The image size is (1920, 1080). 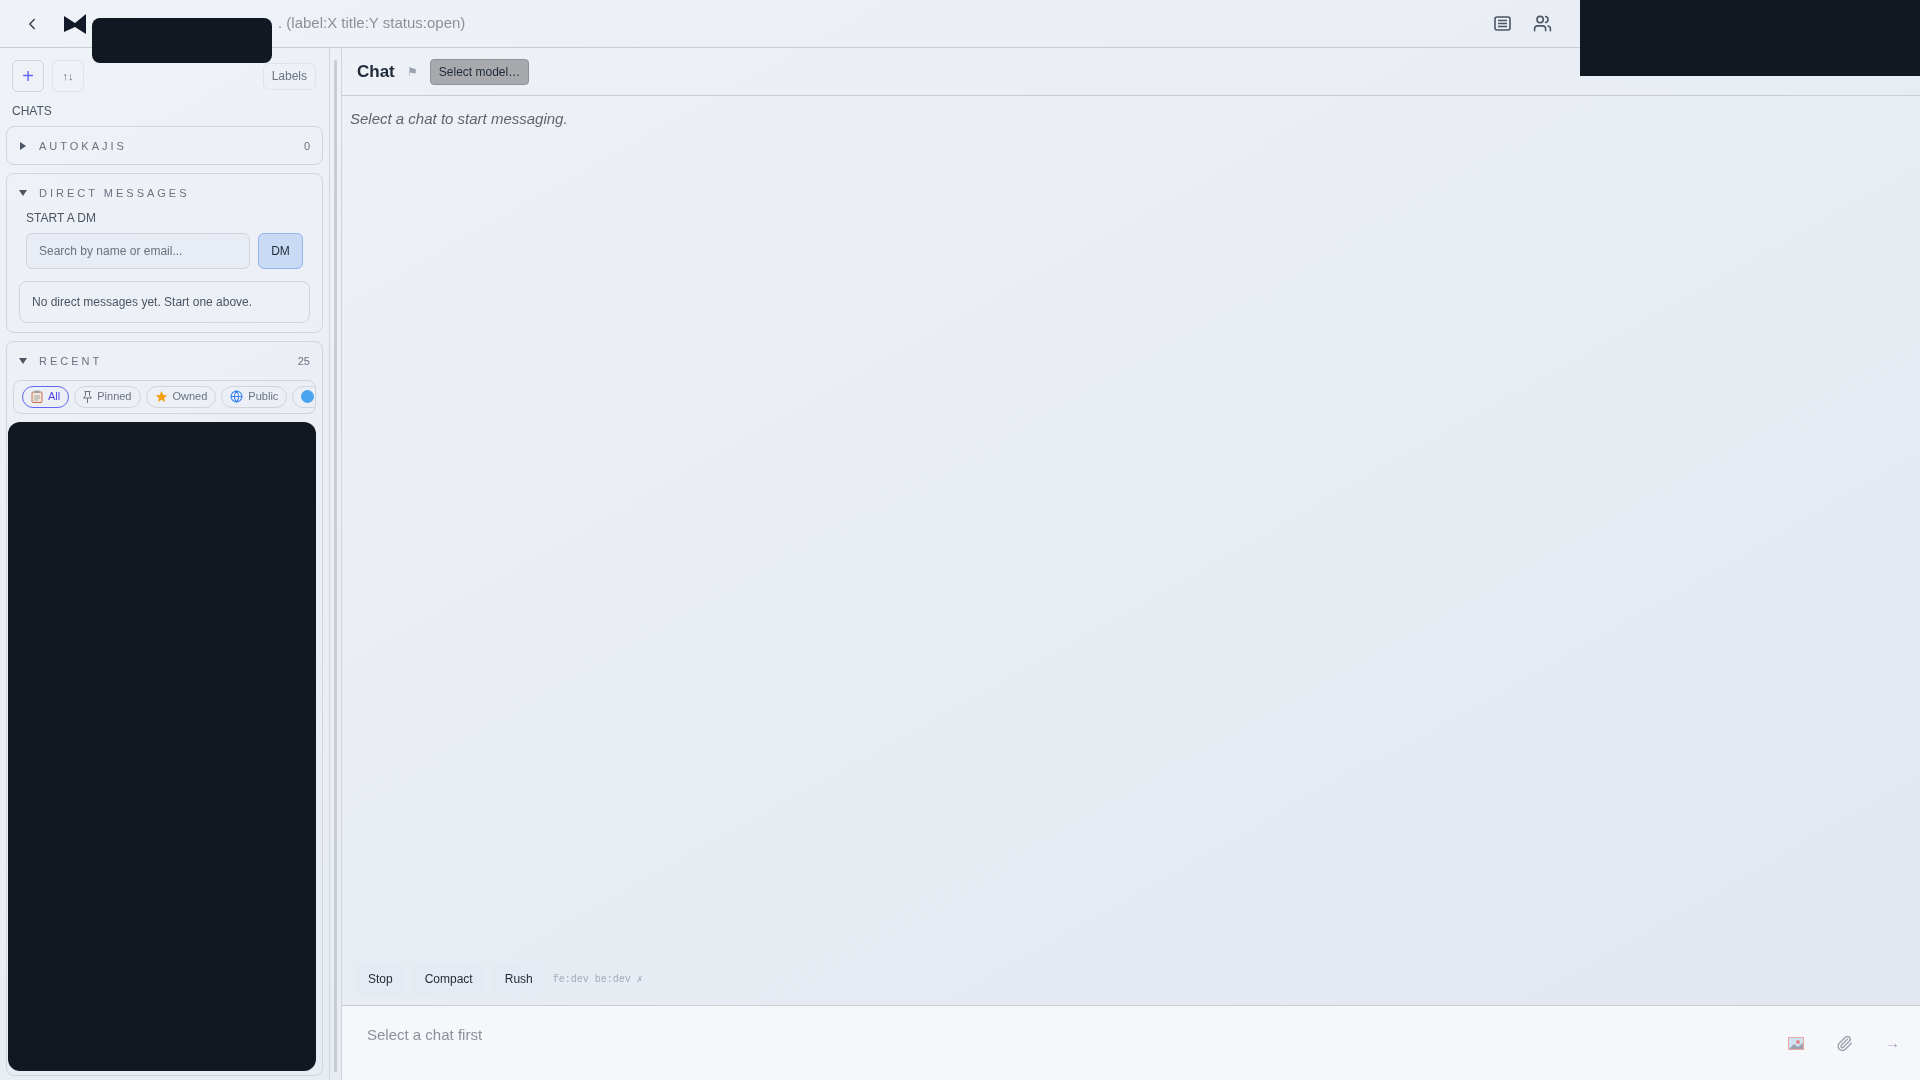 What do you see at coordinates (376, 71) in the screenshot?
I see `chat-title: Chat` at bounding box center [376, 71].